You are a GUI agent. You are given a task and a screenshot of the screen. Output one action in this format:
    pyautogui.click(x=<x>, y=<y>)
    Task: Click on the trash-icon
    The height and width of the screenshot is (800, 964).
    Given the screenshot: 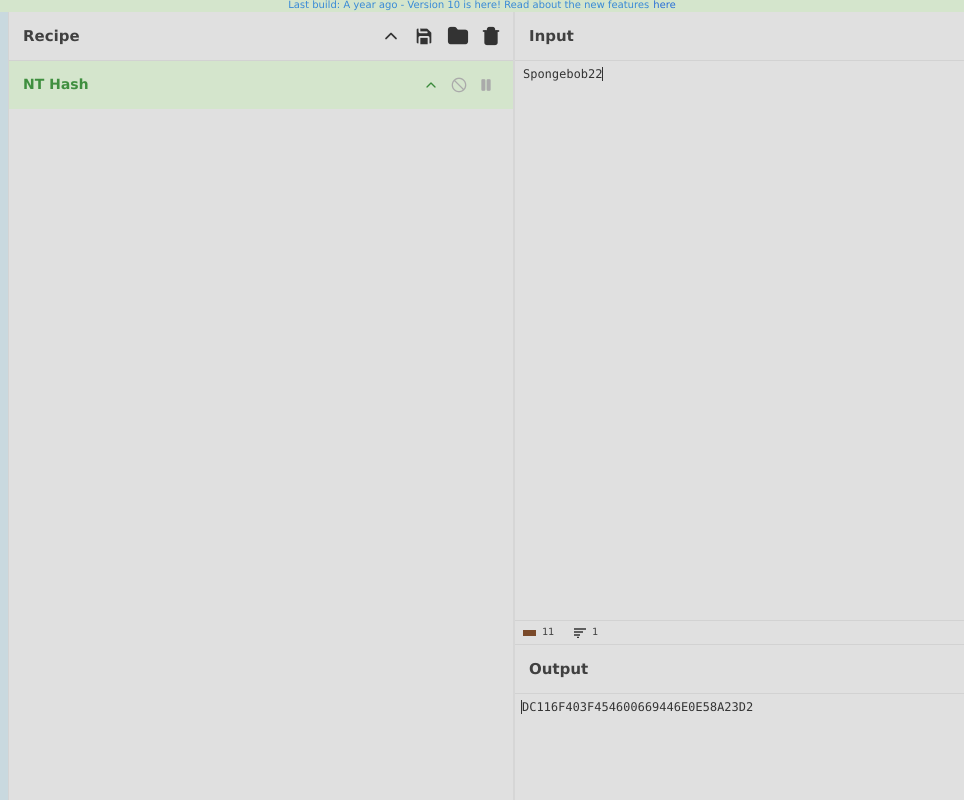 What is the action you would take?
    pyautogui.click(x=491, y=36)
    